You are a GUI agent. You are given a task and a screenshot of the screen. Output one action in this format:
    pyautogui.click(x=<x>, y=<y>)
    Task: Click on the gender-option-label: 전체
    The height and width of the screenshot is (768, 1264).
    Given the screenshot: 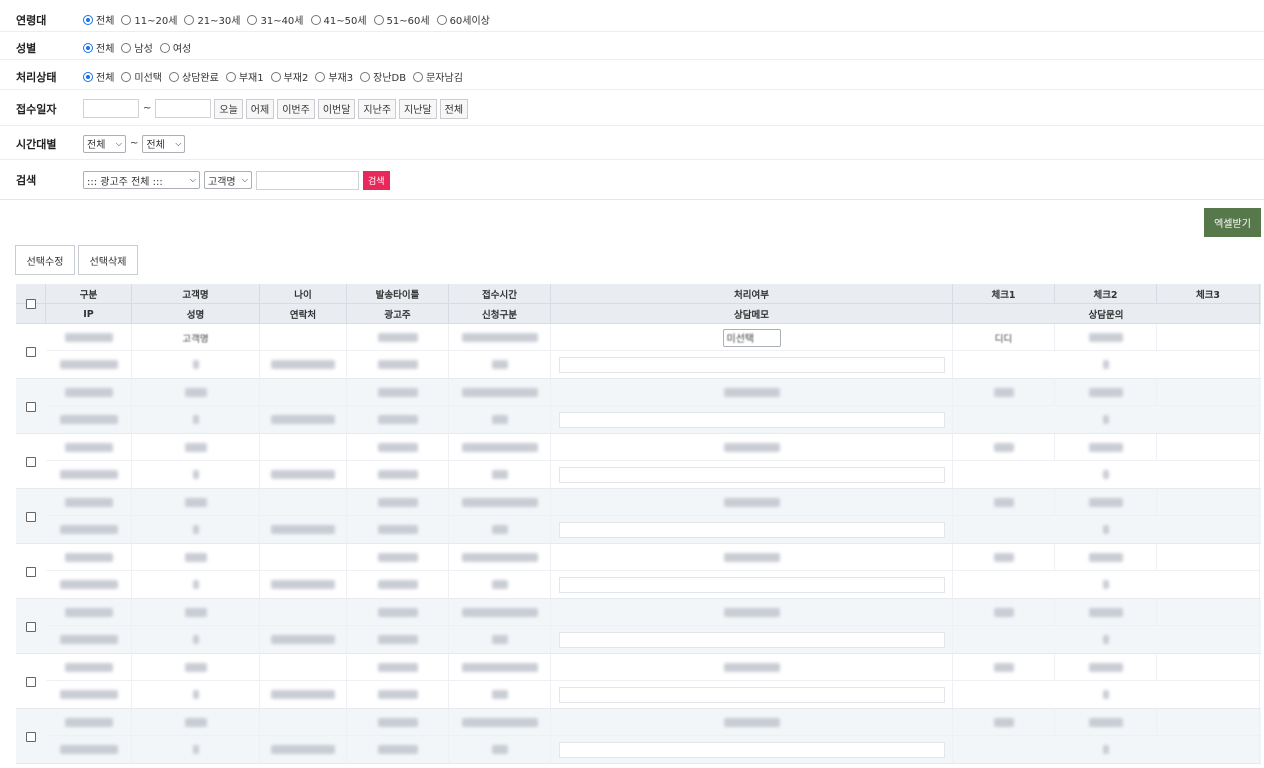 What is the action you would take?
    pyautogui.click(x=105, y=49)
    